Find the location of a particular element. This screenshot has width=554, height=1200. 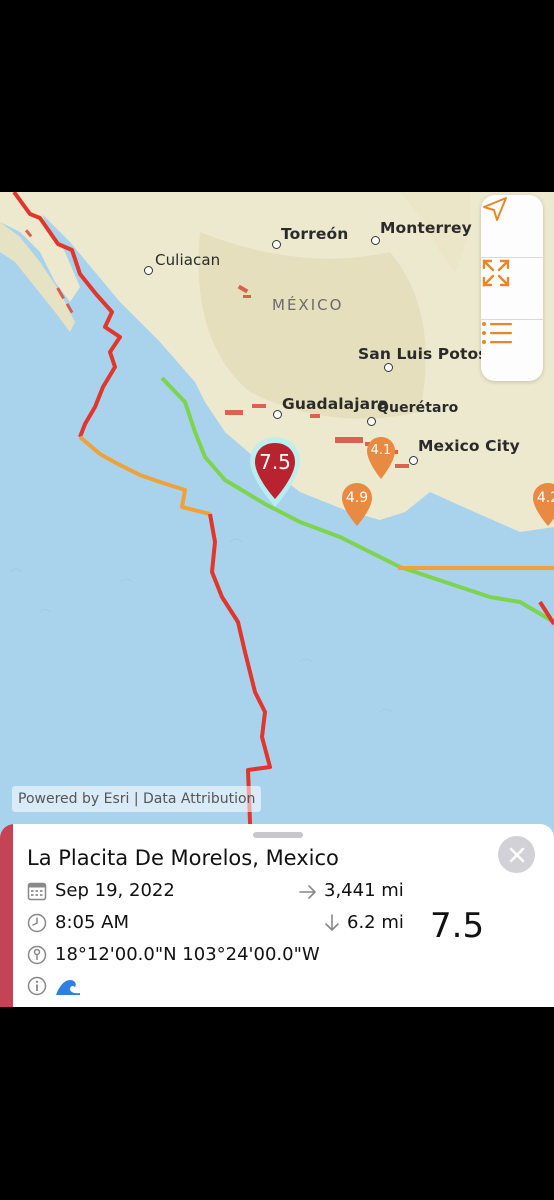

map-controls is located at coordinates (512, 288).